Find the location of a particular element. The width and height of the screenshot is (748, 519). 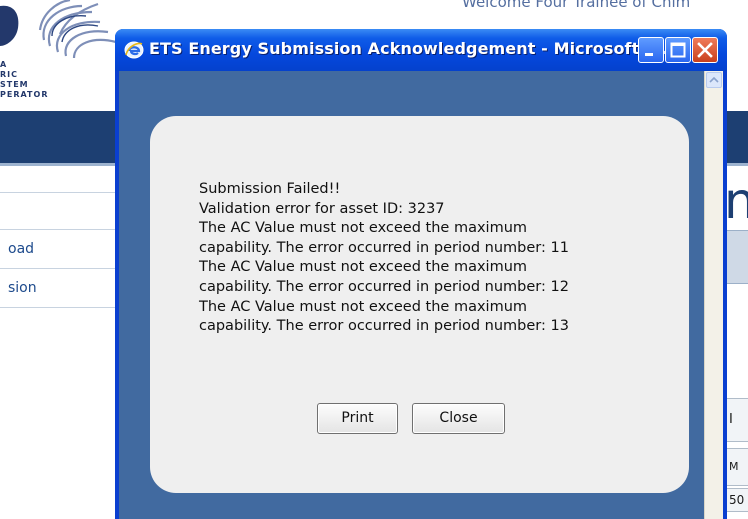

welcome-text: Welcome Four Trainee of Chim is located at coordinates (576, 5).